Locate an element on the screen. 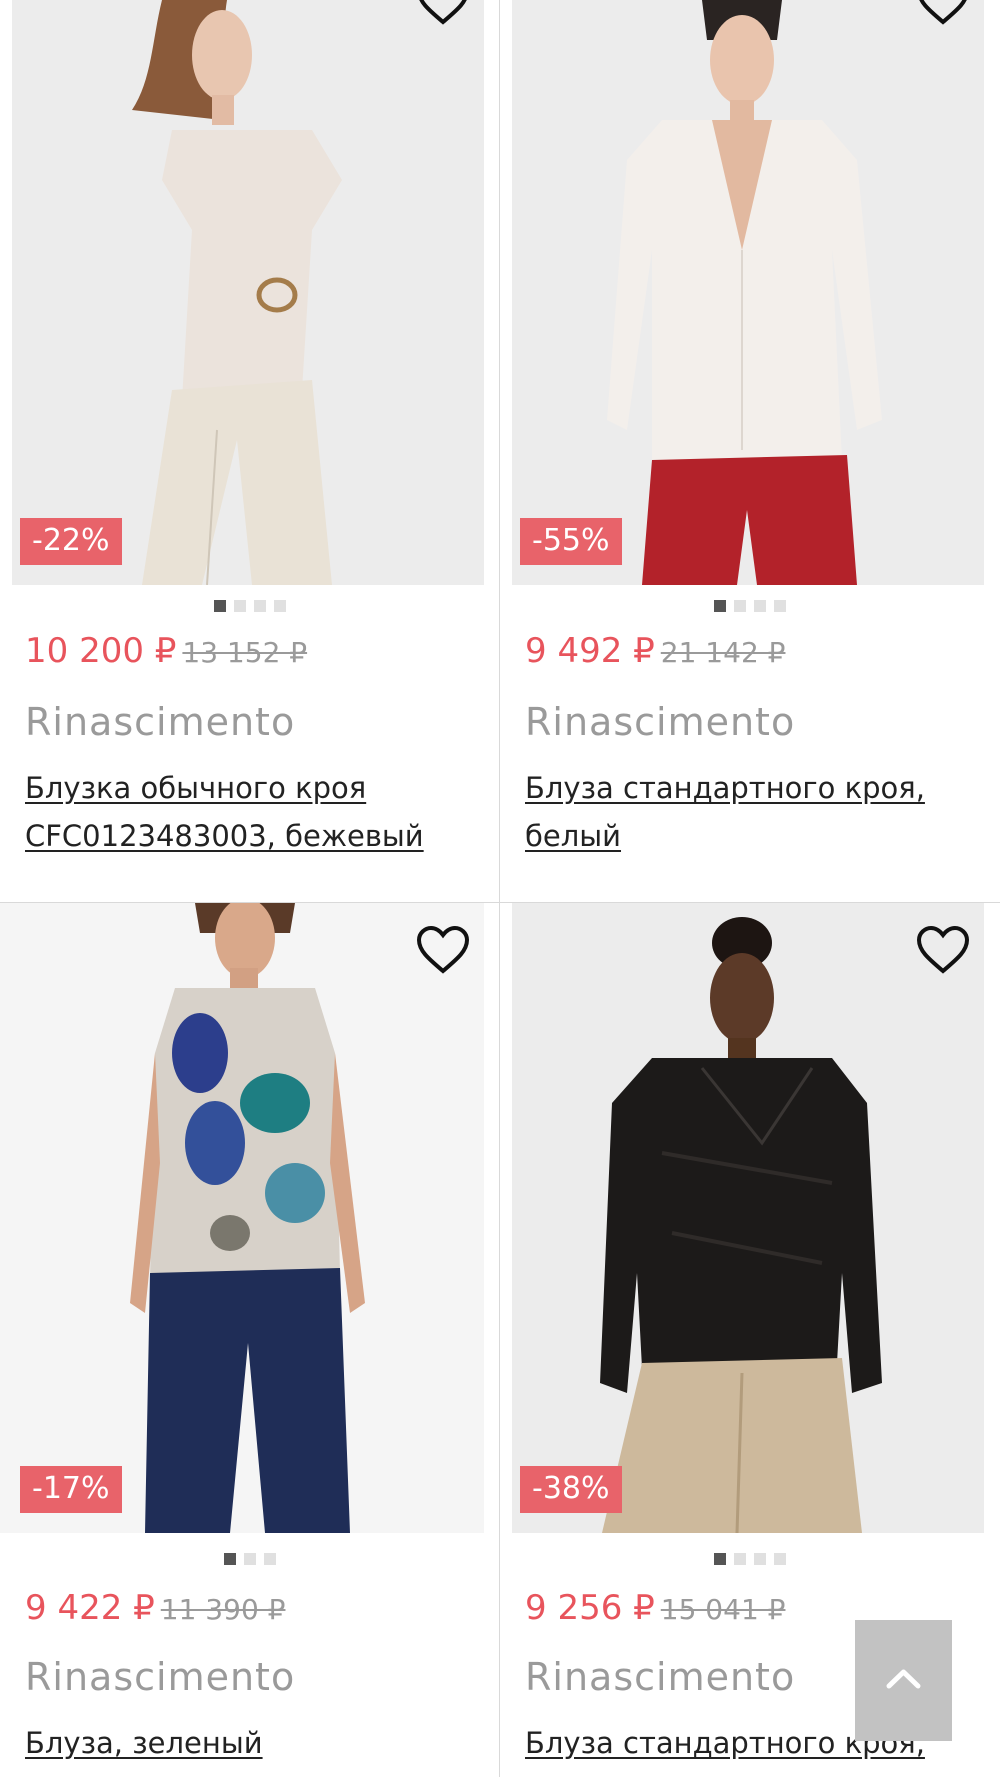 Image resolution: width=1000 pixels, height=1777 pixels. current-price: 9 422 ₽ is located at coordinates (90, 1608).